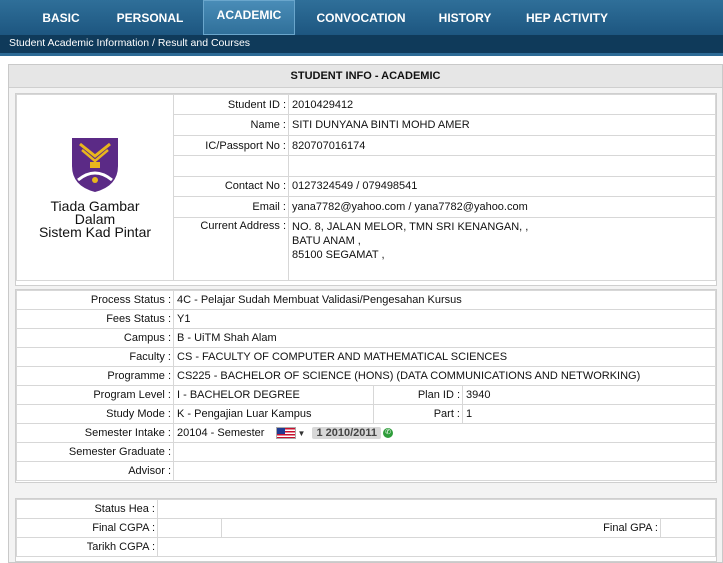 The width and height of the screenshot is (723, 563). What do you see at coordinates (502, 125) in the screenshot?
I see `name-value: SITI DUNYANA BINTI MOHD AMER` at bounding box center [502, 125].